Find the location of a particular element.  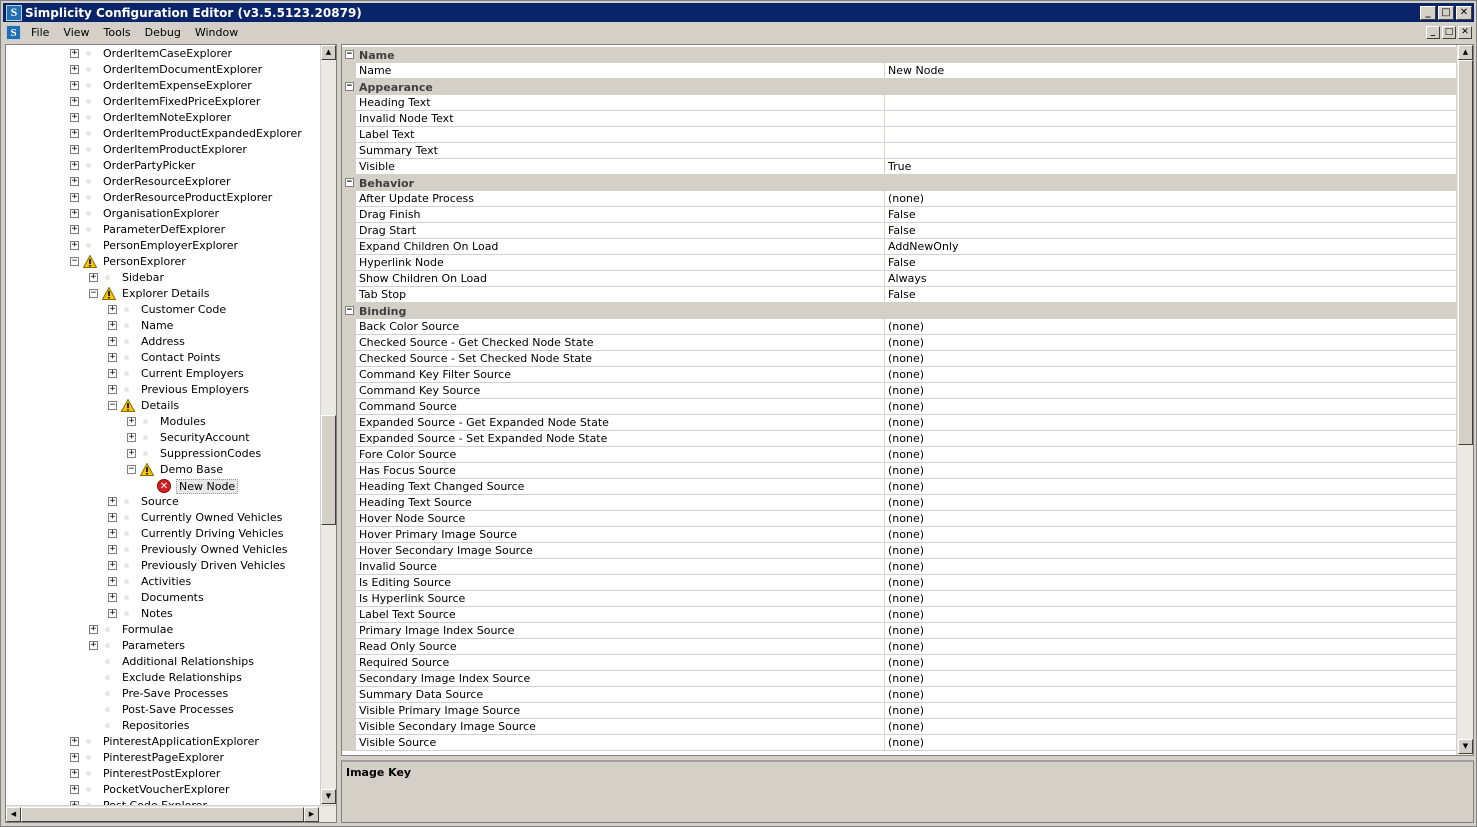

property-row: Visible Primary Image Source (none) is located at coordinates (899, 711).